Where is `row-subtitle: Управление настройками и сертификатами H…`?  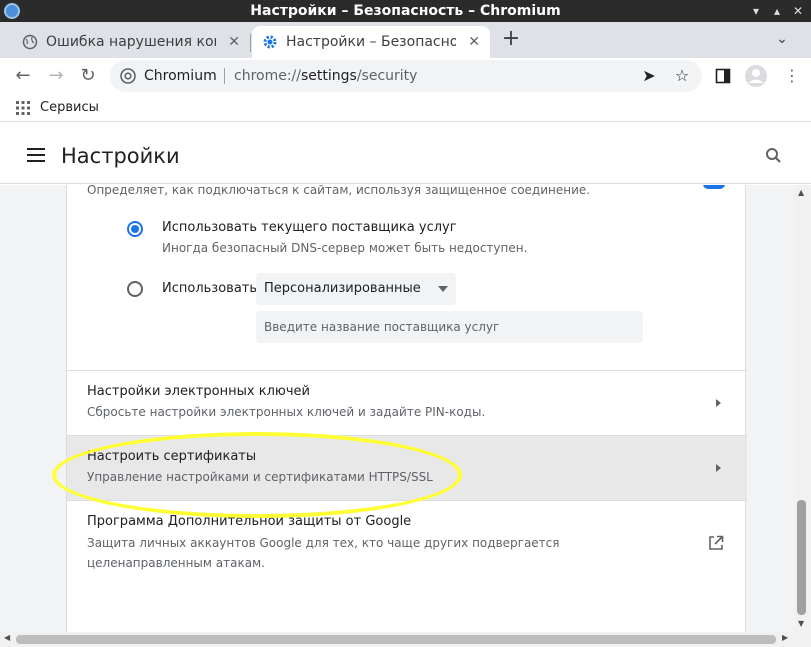
row-subtitle: Управление настройками и сертификатами H… is located at coordinates (260, 477).